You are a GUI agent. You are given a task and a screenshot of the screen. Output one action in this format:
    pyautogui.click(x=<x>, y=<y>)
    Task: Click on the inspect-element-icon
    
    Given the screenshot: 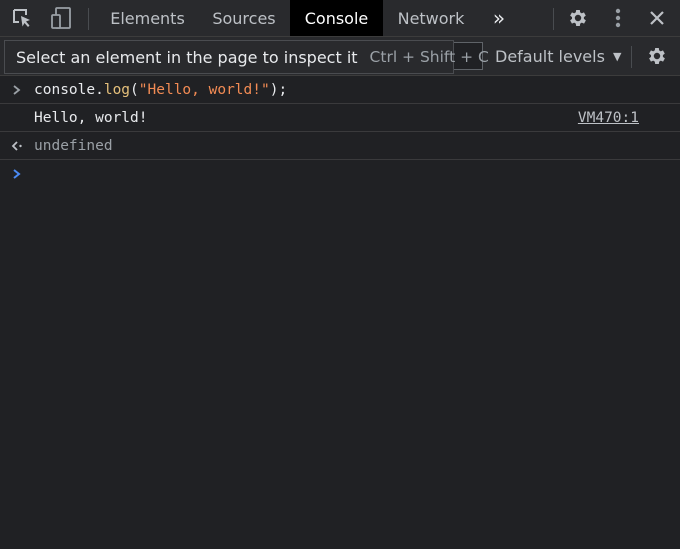 What is the action you would take?
    pyautogui.click(x=22, y=18)
    